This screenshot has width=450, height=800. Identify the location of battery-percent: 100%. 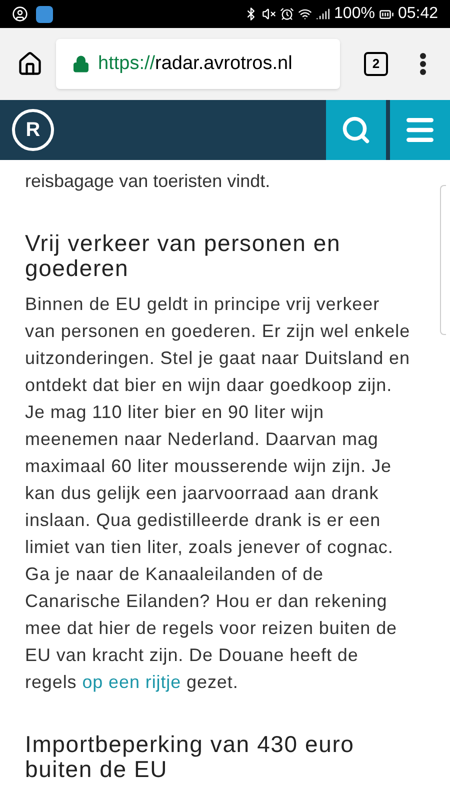
(354, 14).